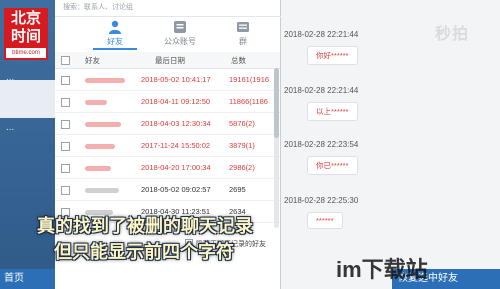 The height and width of the screenshot is (289, 500). I want to click on message-timestamp: 2018-02-28 22:23:54, so click(321, 144).